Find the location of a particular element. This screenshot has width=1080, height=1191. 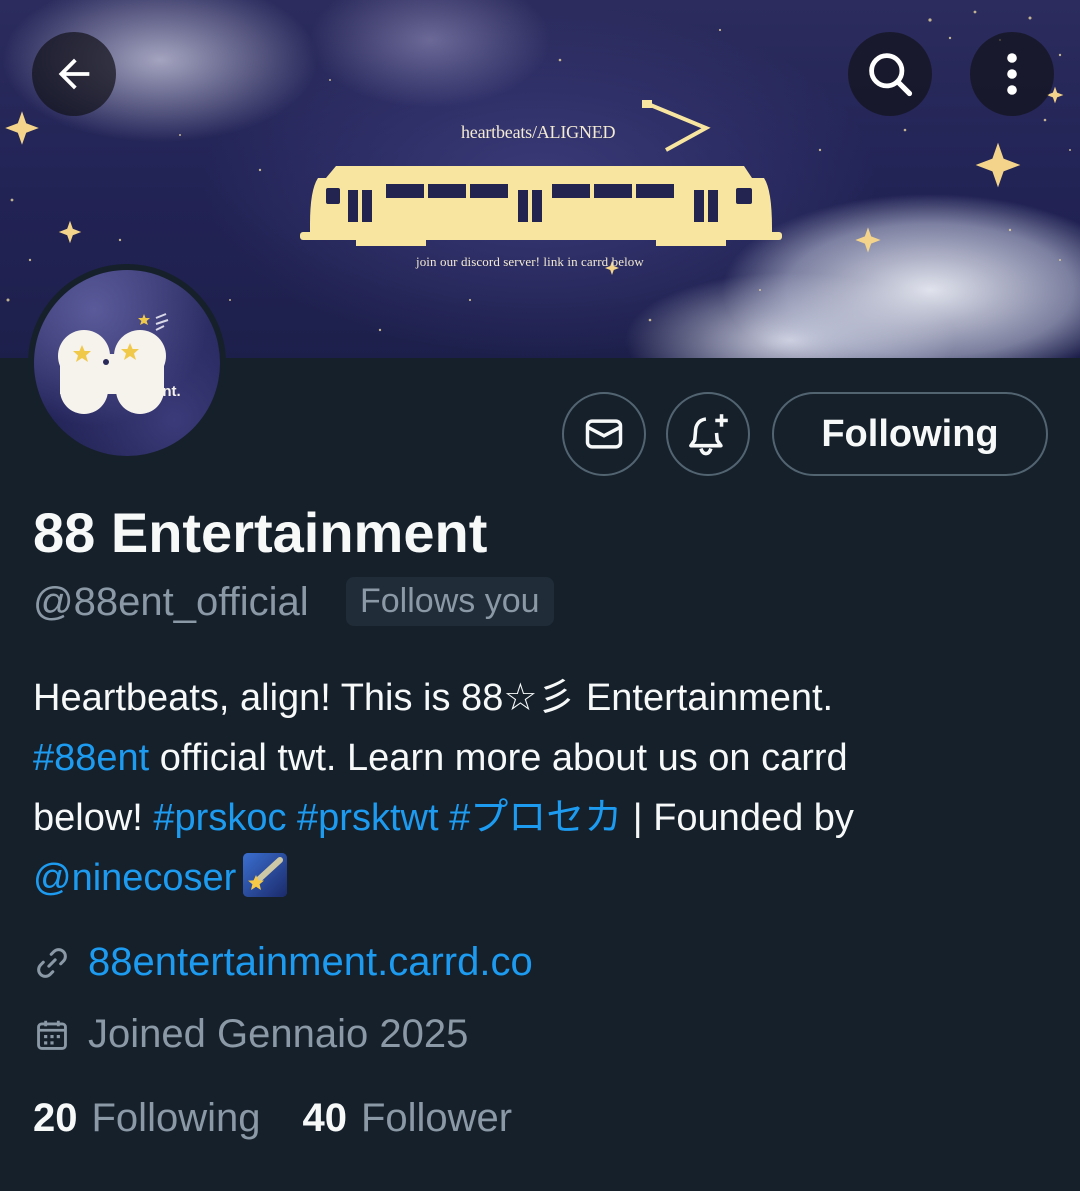

following-button: Following is located at coordinates (910, 434).